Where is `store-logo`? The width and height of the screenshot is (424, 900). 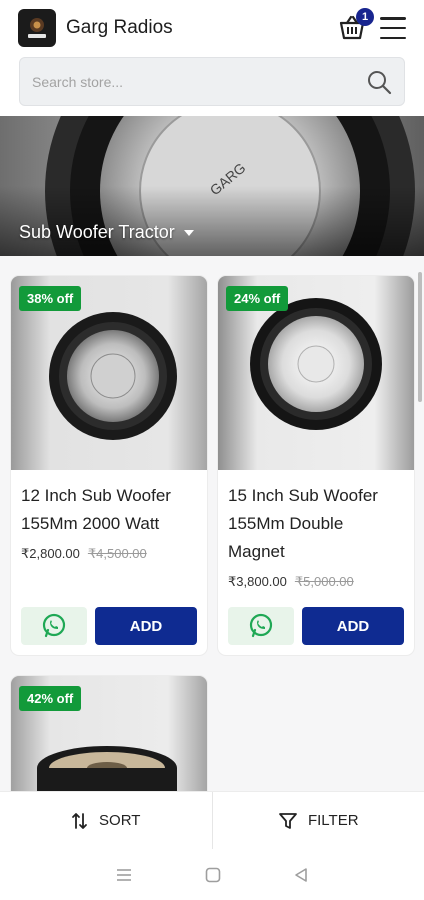
store-logo is located at coordinates (37, 28).